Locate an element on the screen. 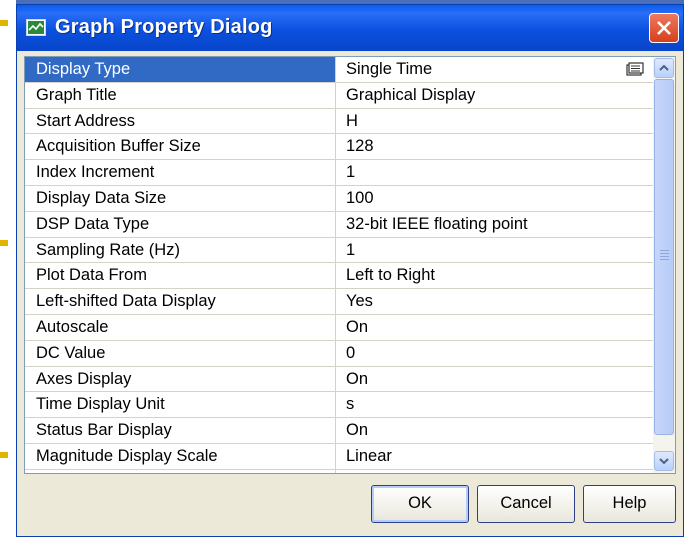  property-row: Display Type Single Time is located at coordinates (339, 70).